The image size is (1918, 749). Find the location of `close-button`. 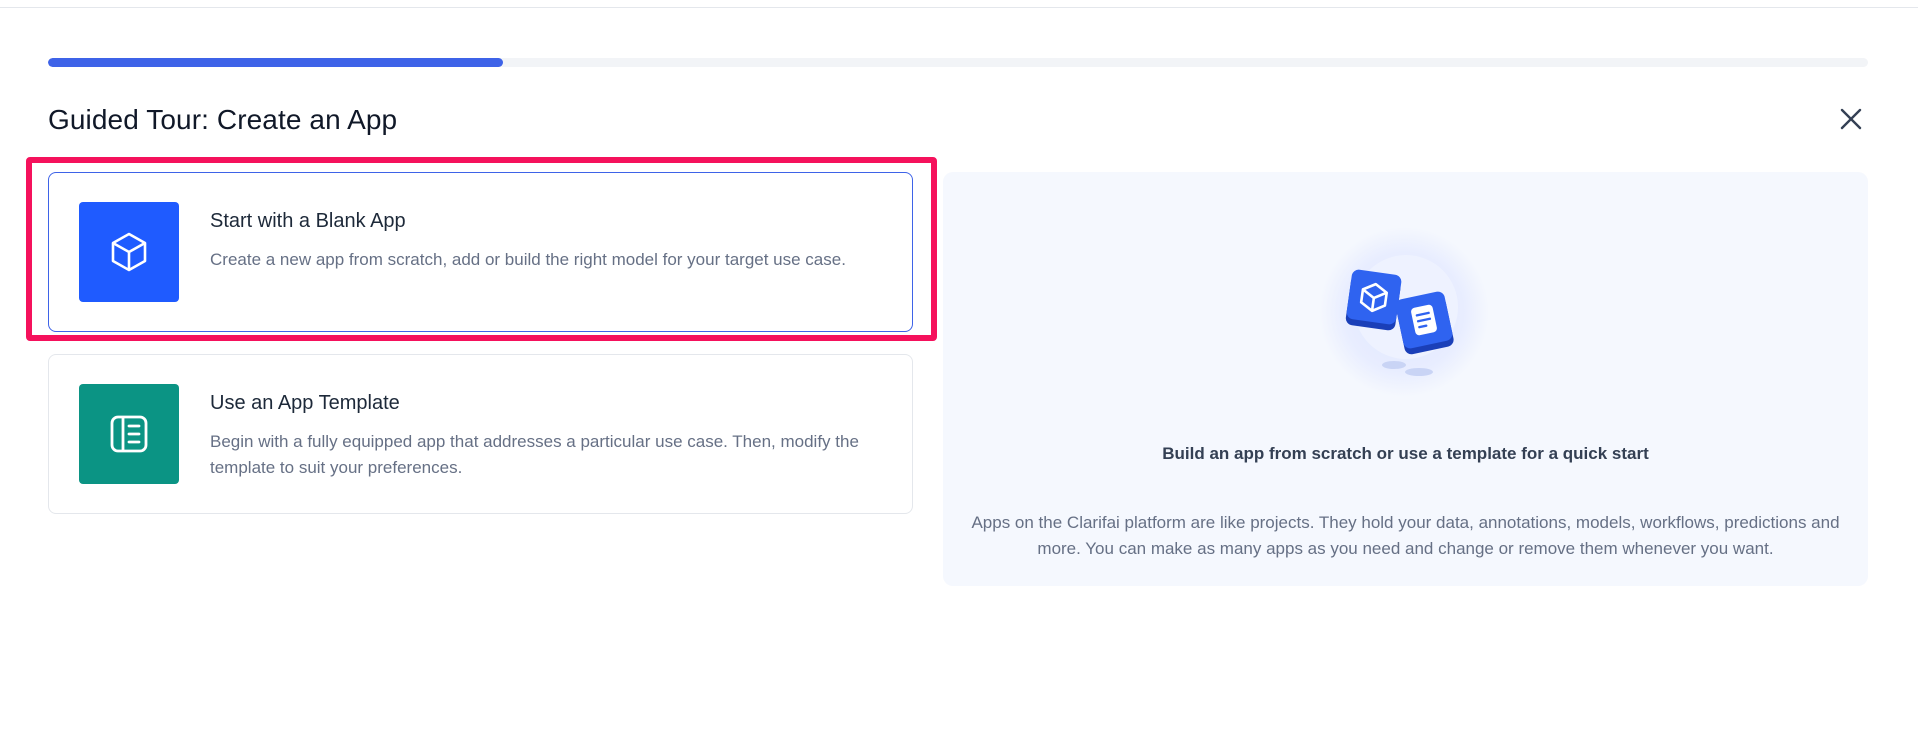

close-button is located at coordinates (1851, 119).